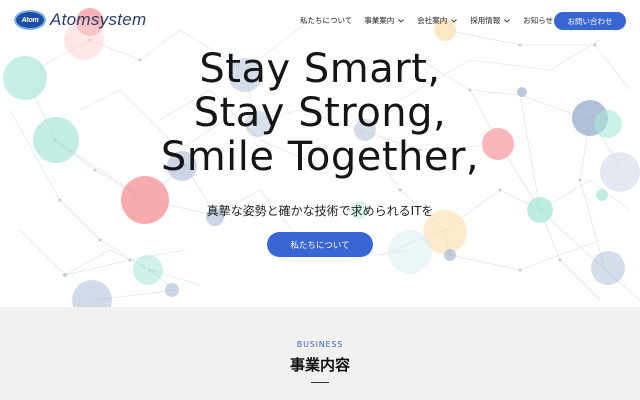 This screenshot has width=640, height=400. Describe the element at coordinates (320, 244) in the screenshot. I see `about-us-button: 私たちについて` at that location.